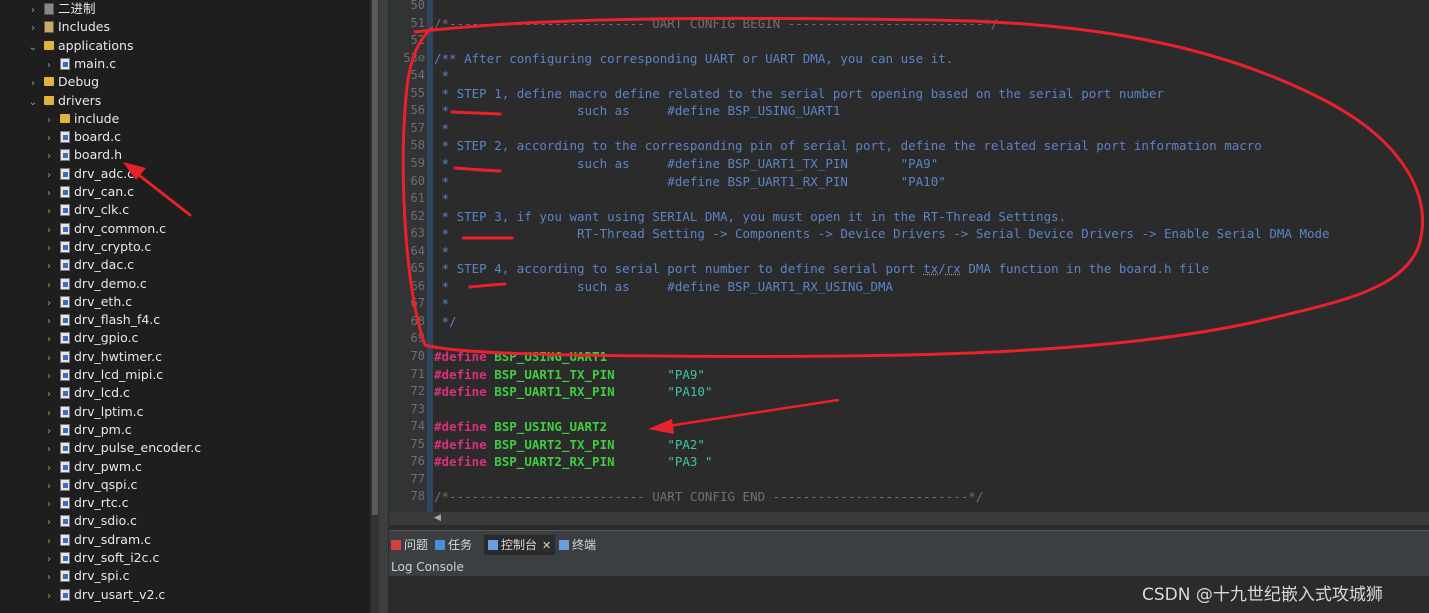 Image resolution: width=1429 pixels, height=613 pixels. What do you see at coordinates (60, 137) in the screenshot?
I see `tree-item: › board.c` at bounding box center [60, 137].